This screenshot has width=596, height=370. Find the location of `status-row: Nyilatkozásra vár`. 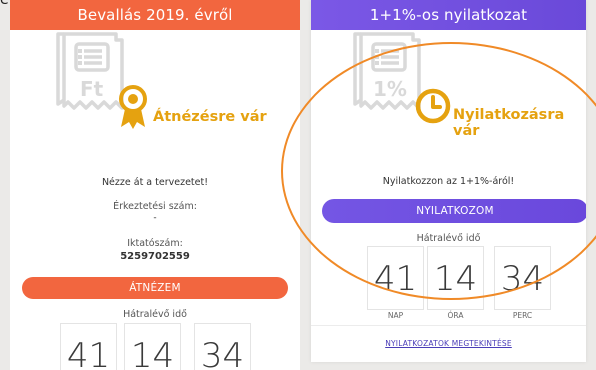

status-row: Nyilatkozásra vár is located at coordinates (519, 123).